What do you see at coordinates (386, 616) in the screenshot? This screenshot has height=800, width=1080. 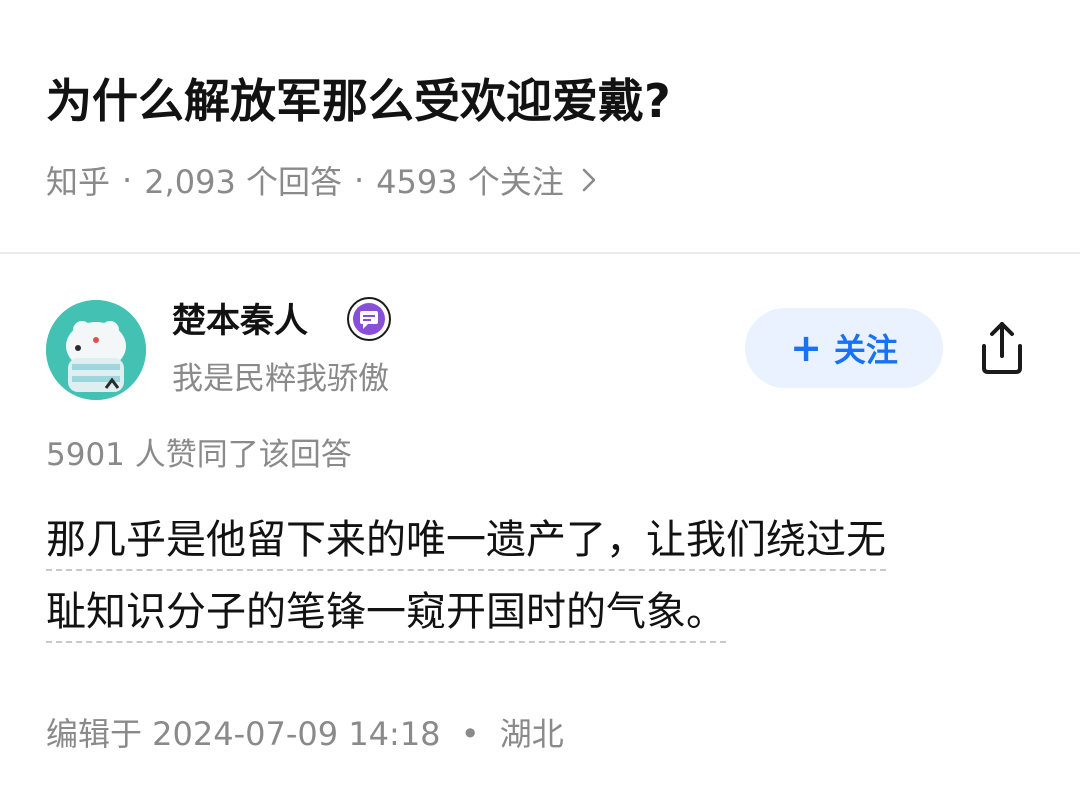 I see `answer-text: 耻知识分子的笔锋一窥开国时的气象。` at bounding box center [386, 616].